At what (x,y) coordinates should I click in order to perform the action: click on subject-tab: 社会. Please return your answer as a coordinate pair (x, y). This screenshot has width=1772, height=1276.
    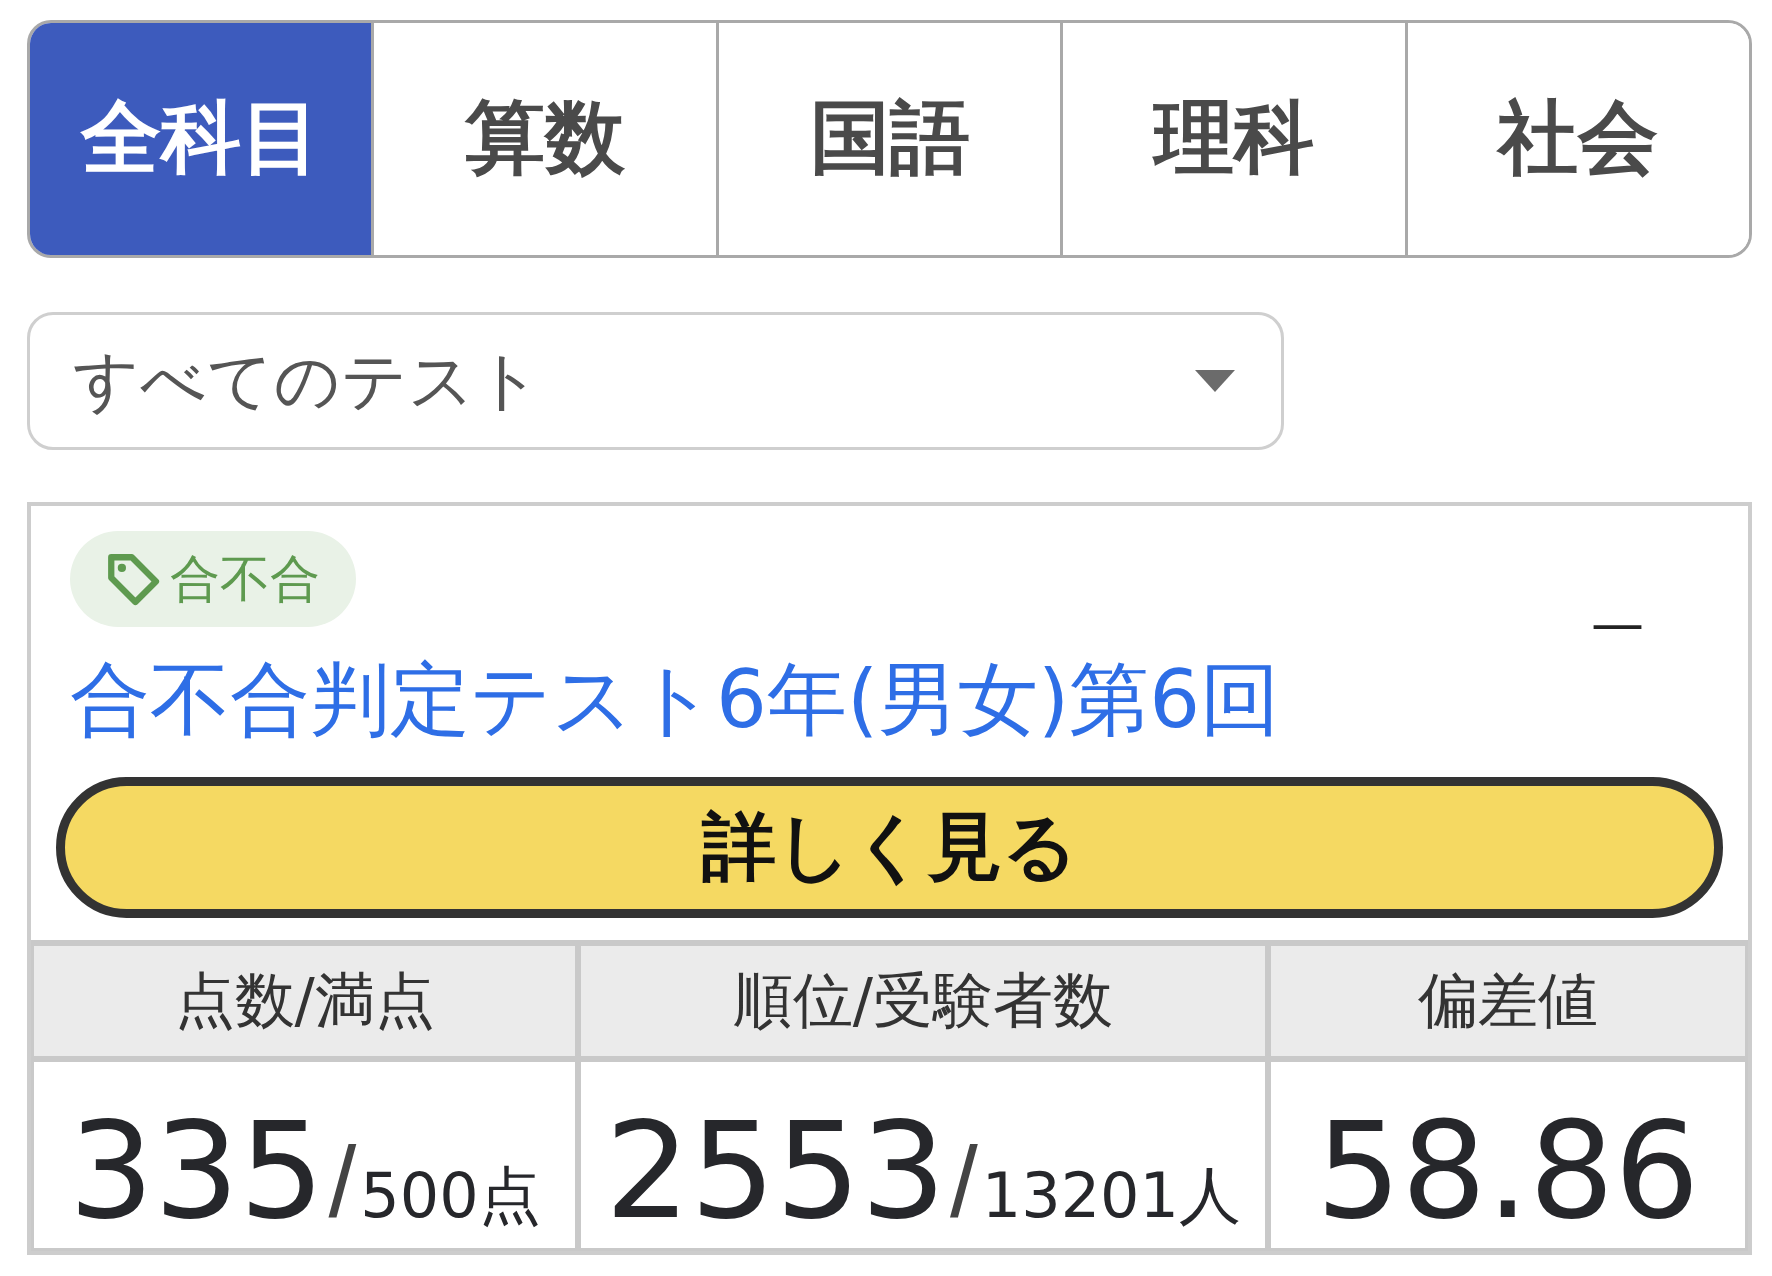
    Looking at the image, I should click on (1576, 139).